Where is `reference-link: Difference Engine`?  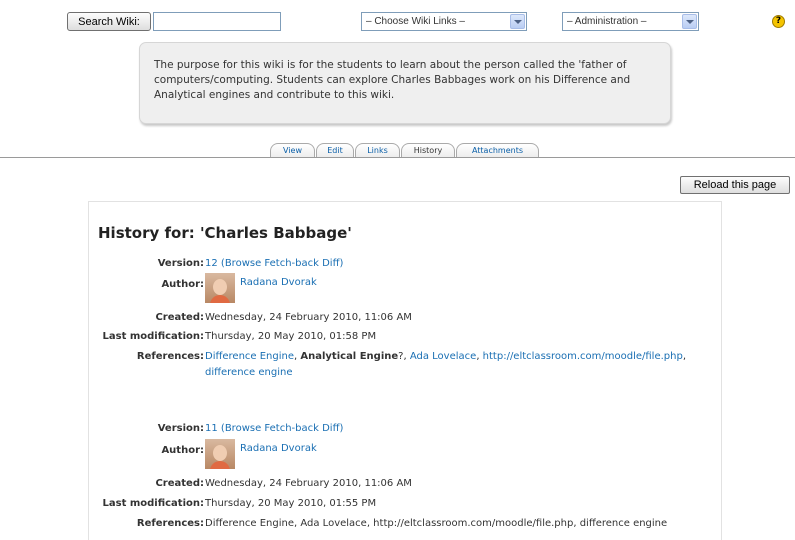 reference-link: Difference Engine is located at coordinates (249, 356).